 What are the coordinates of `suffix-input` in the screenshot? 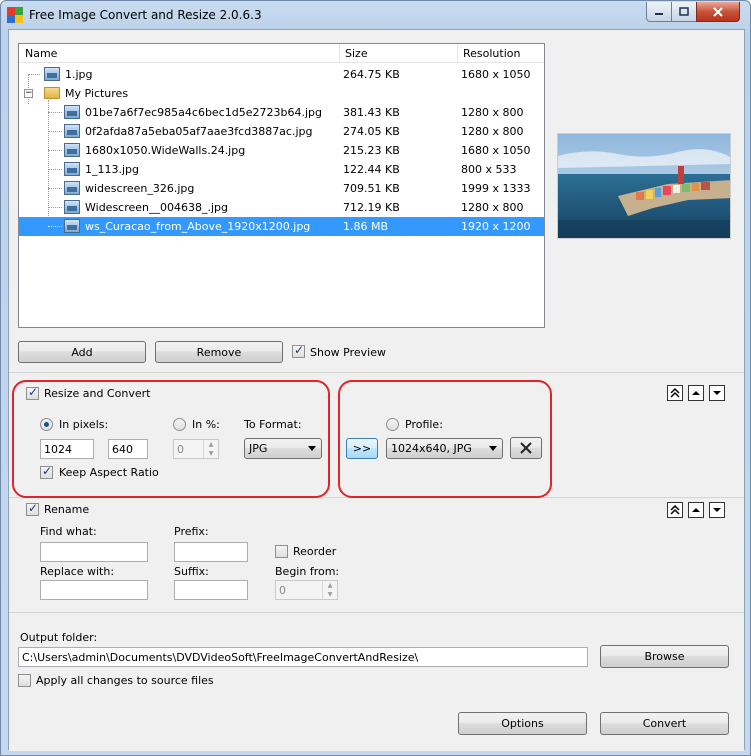 It's located at (211, 590).